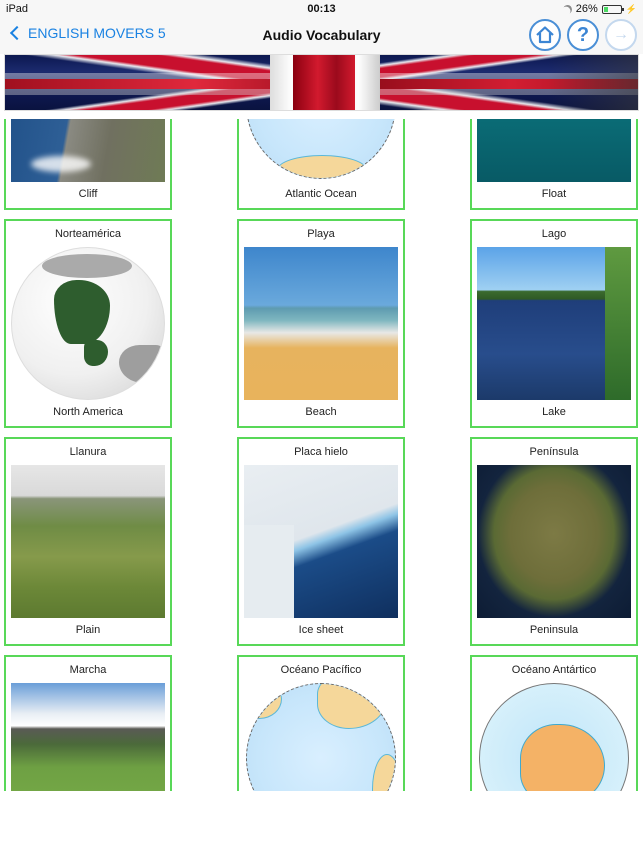  I want to click on battery-percent: 26%, so click(586, 9).